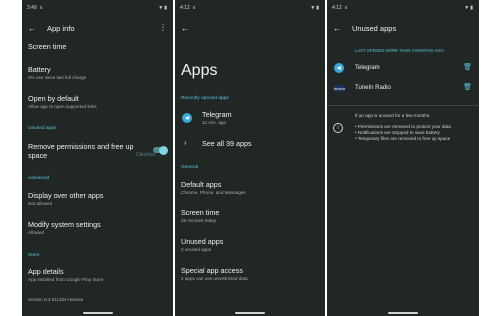  What do you see at coordinates (57, 77) in the screenshot?
I see `item-subtitle: 0% use since last full charge` at bounding box center [57, 77].